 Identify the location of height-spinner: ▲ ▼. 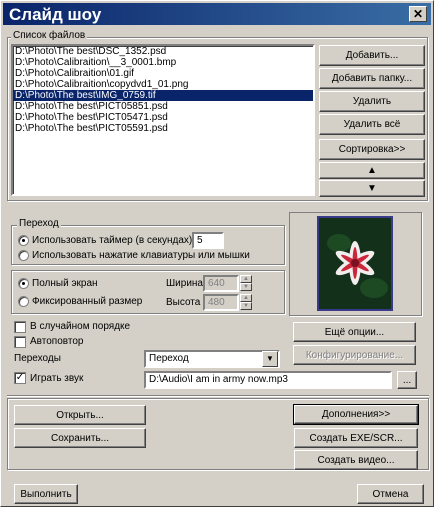
(246, 302).